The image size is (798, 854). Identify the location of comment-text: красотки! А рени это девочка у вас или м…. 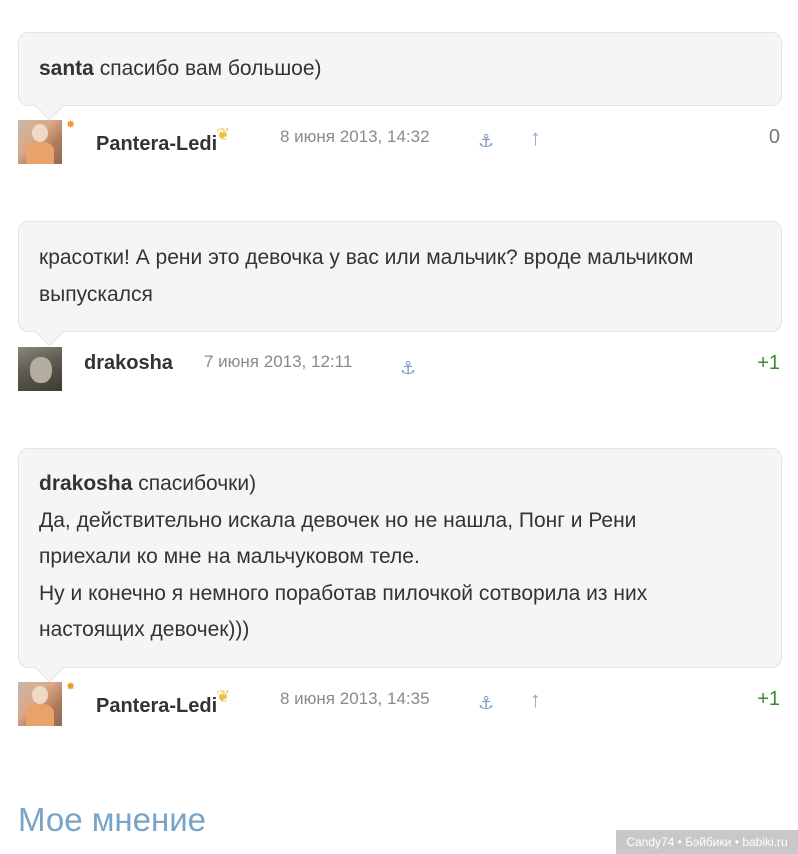
(400, 267).